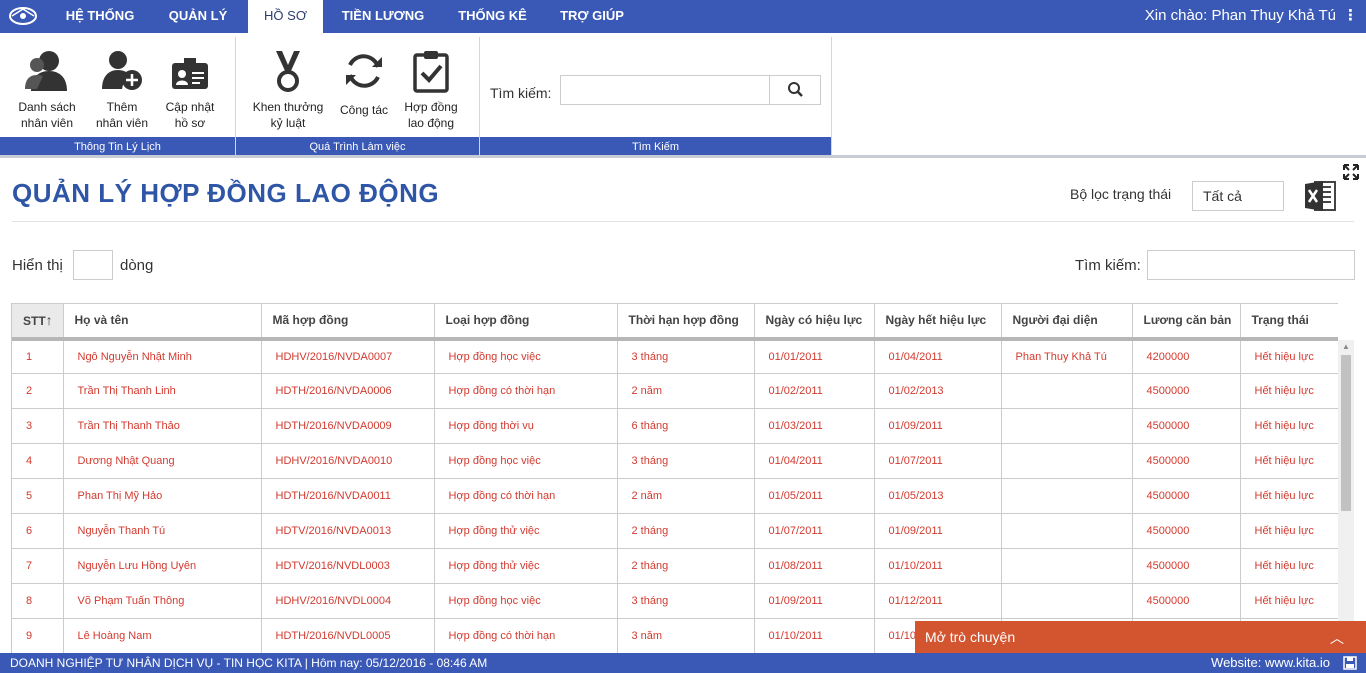 The height and width of the screenshot is (673, 1366). Describe the element at coordinates (938, 426) in the screenshot. I see `cell-end-date: 01/09/2011` at that location.